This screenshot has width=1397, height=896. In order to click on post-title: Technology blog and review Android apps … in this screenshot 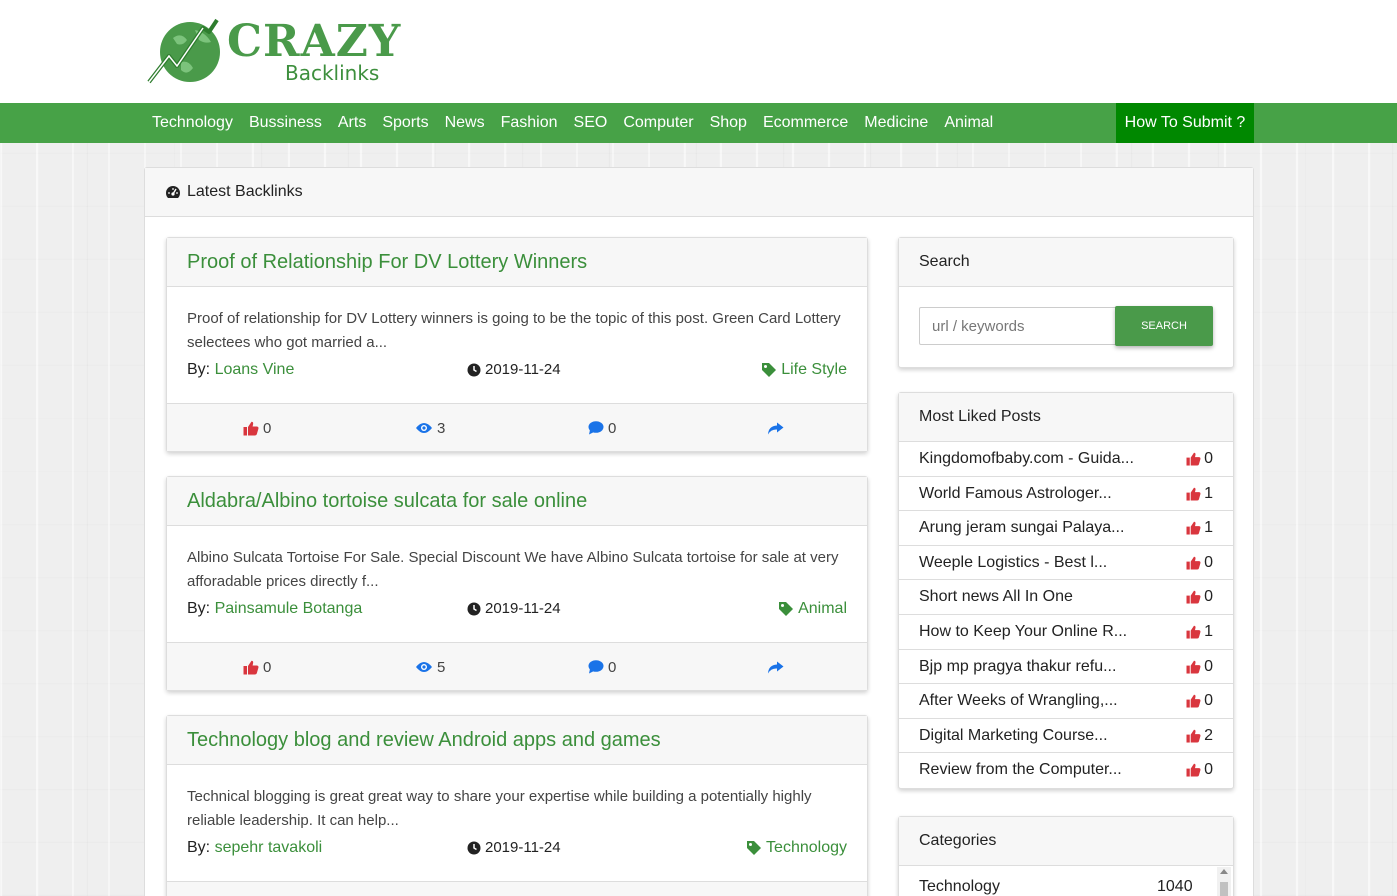, I will do `click(517, 740)`.